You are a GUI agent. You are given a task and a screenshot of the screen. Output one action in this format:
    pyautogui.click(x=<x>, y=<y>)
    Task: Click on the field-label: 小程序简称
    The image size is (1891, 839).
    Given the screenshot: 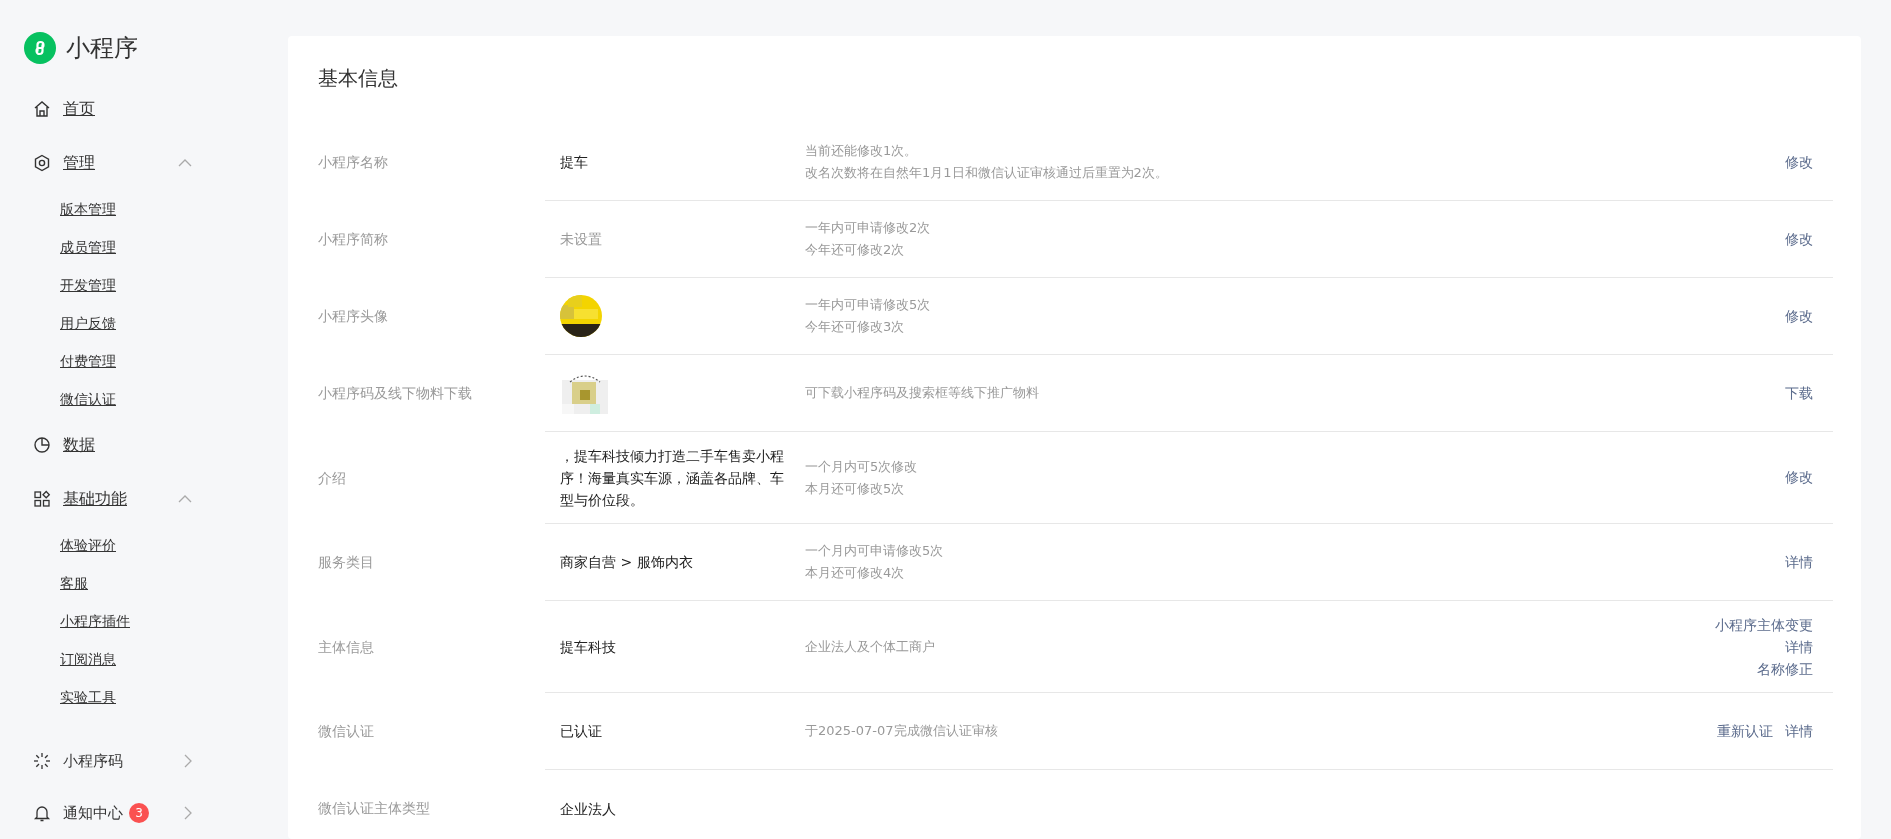 What is the action you would take?
    pyautogui.click(x=353, y=240)
    